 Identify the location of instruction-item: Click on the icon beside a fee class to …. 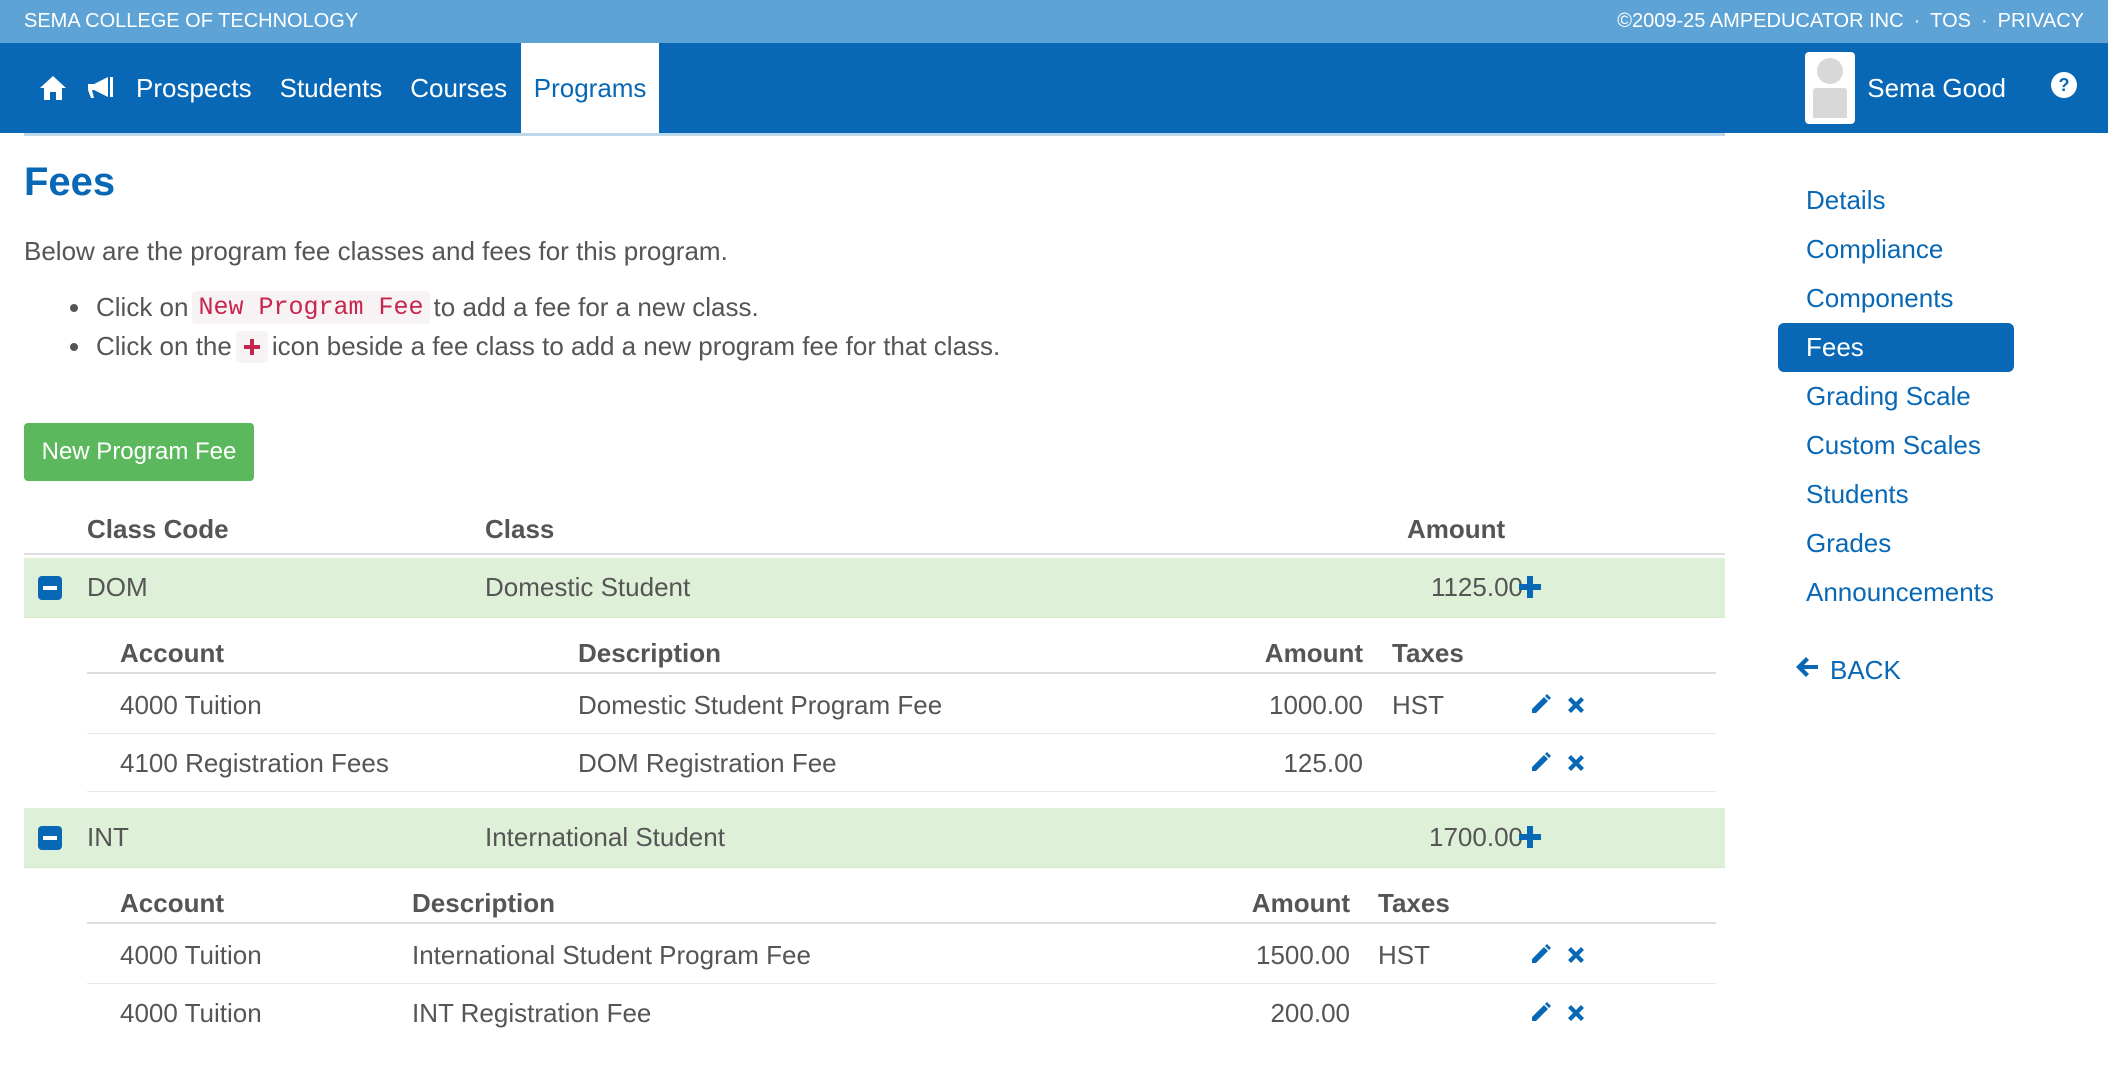
(535, 346).